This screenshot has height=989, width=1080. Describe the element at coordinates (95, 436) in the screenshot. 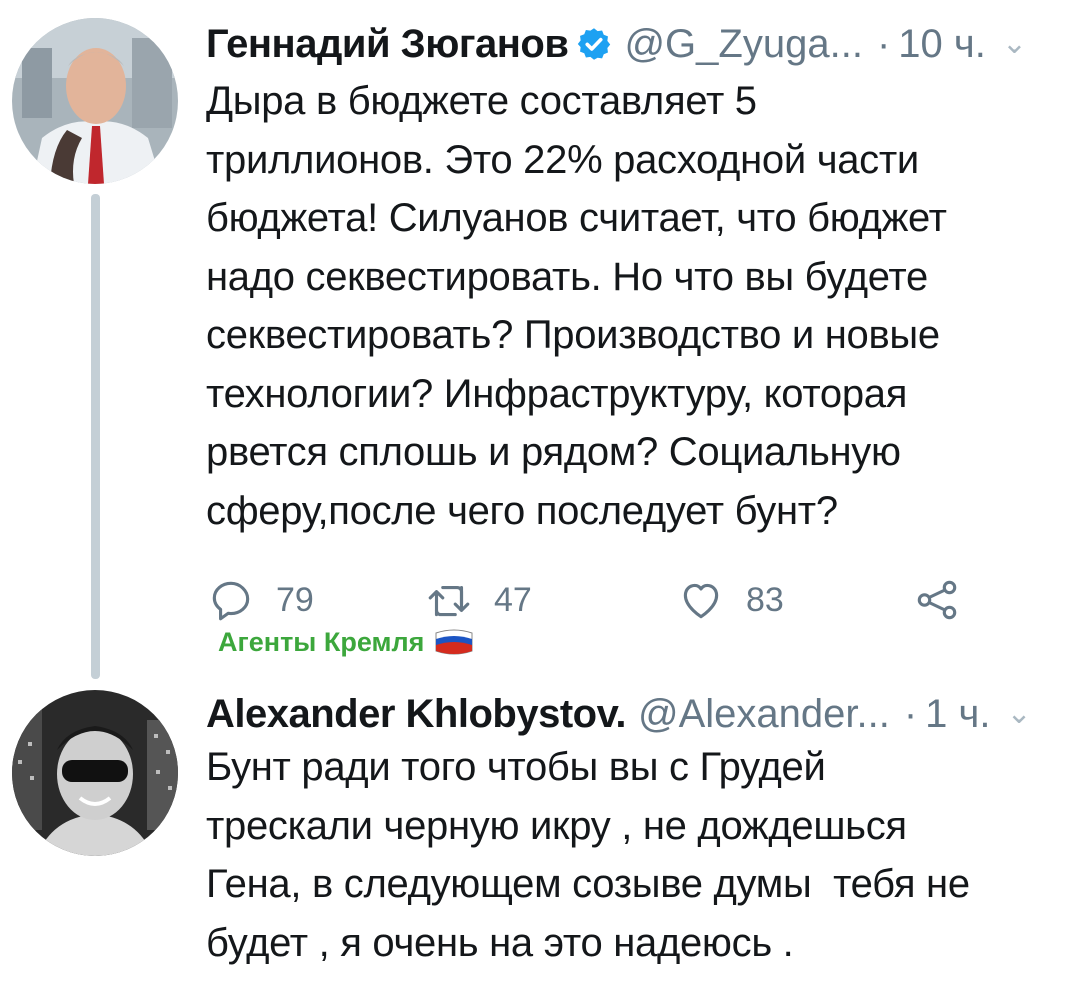

I see `thread-connector-line` at that location.